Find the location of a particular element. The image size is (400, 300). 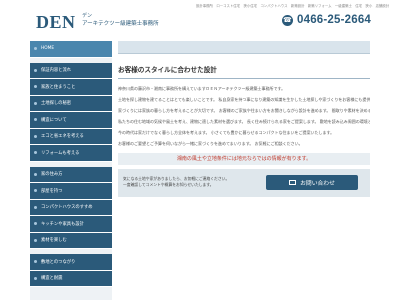

sidebar-item: リフォームも考える is located at coordinates (71, 153).